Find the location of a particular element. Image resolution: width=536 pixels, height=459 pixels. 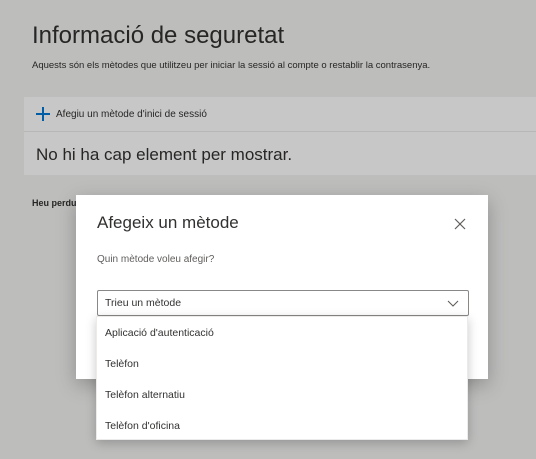

dialog-question: Quin mètode voleu afegir? is located at coordinates (156, 259).